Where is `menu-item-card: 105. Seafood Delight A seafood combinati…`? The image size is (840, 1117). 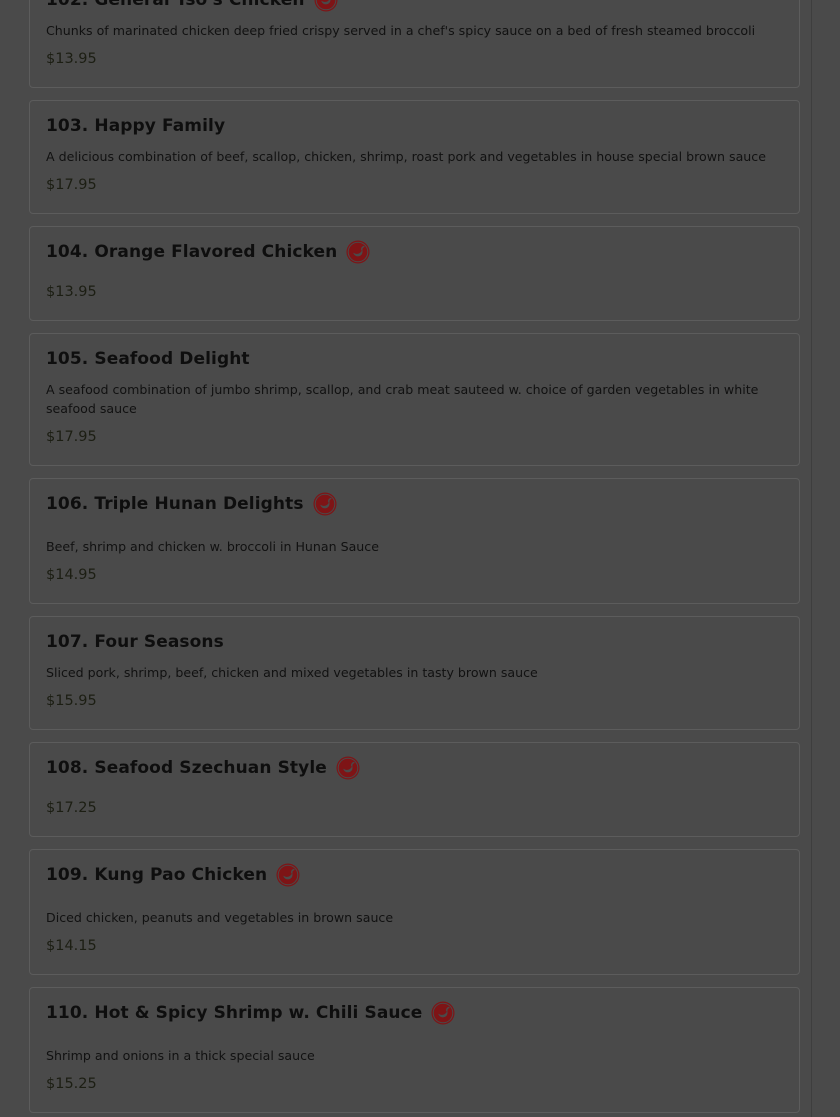
menu-item-card: 105. Seafood Delight A seafood combinati… is located at coordinates (414, 399).